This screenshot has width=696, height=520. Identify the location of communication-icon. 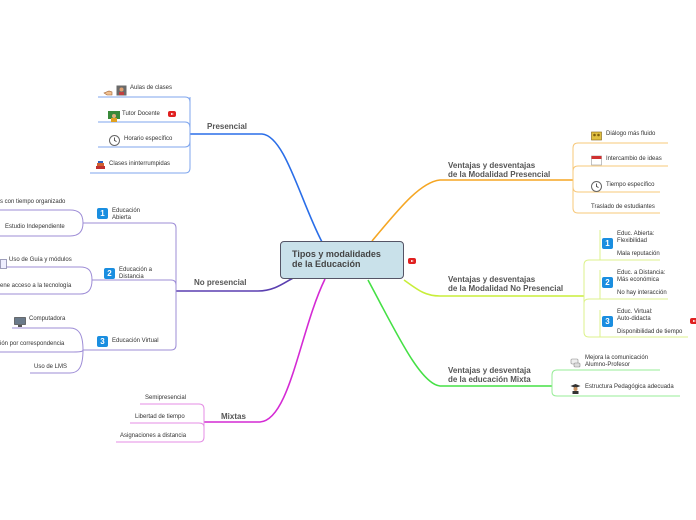
(575, 362).